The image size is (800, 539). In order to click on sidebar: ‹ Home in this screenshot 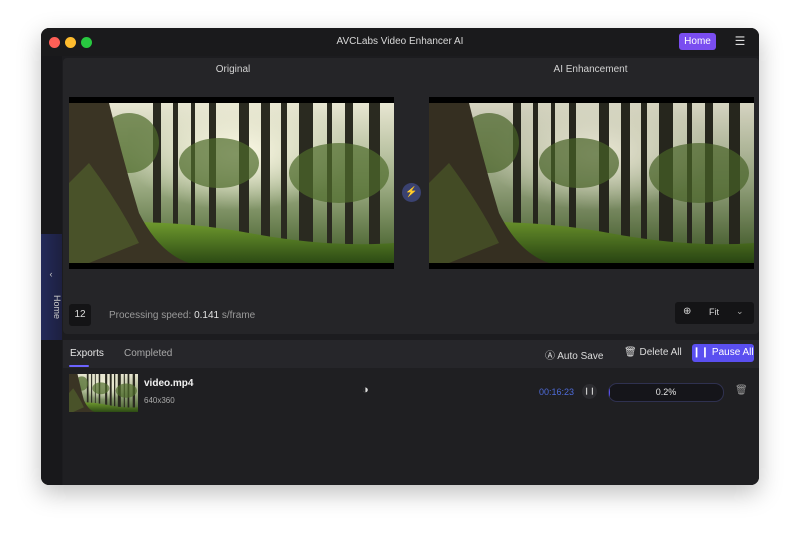, I will do `click(51, 270)`.